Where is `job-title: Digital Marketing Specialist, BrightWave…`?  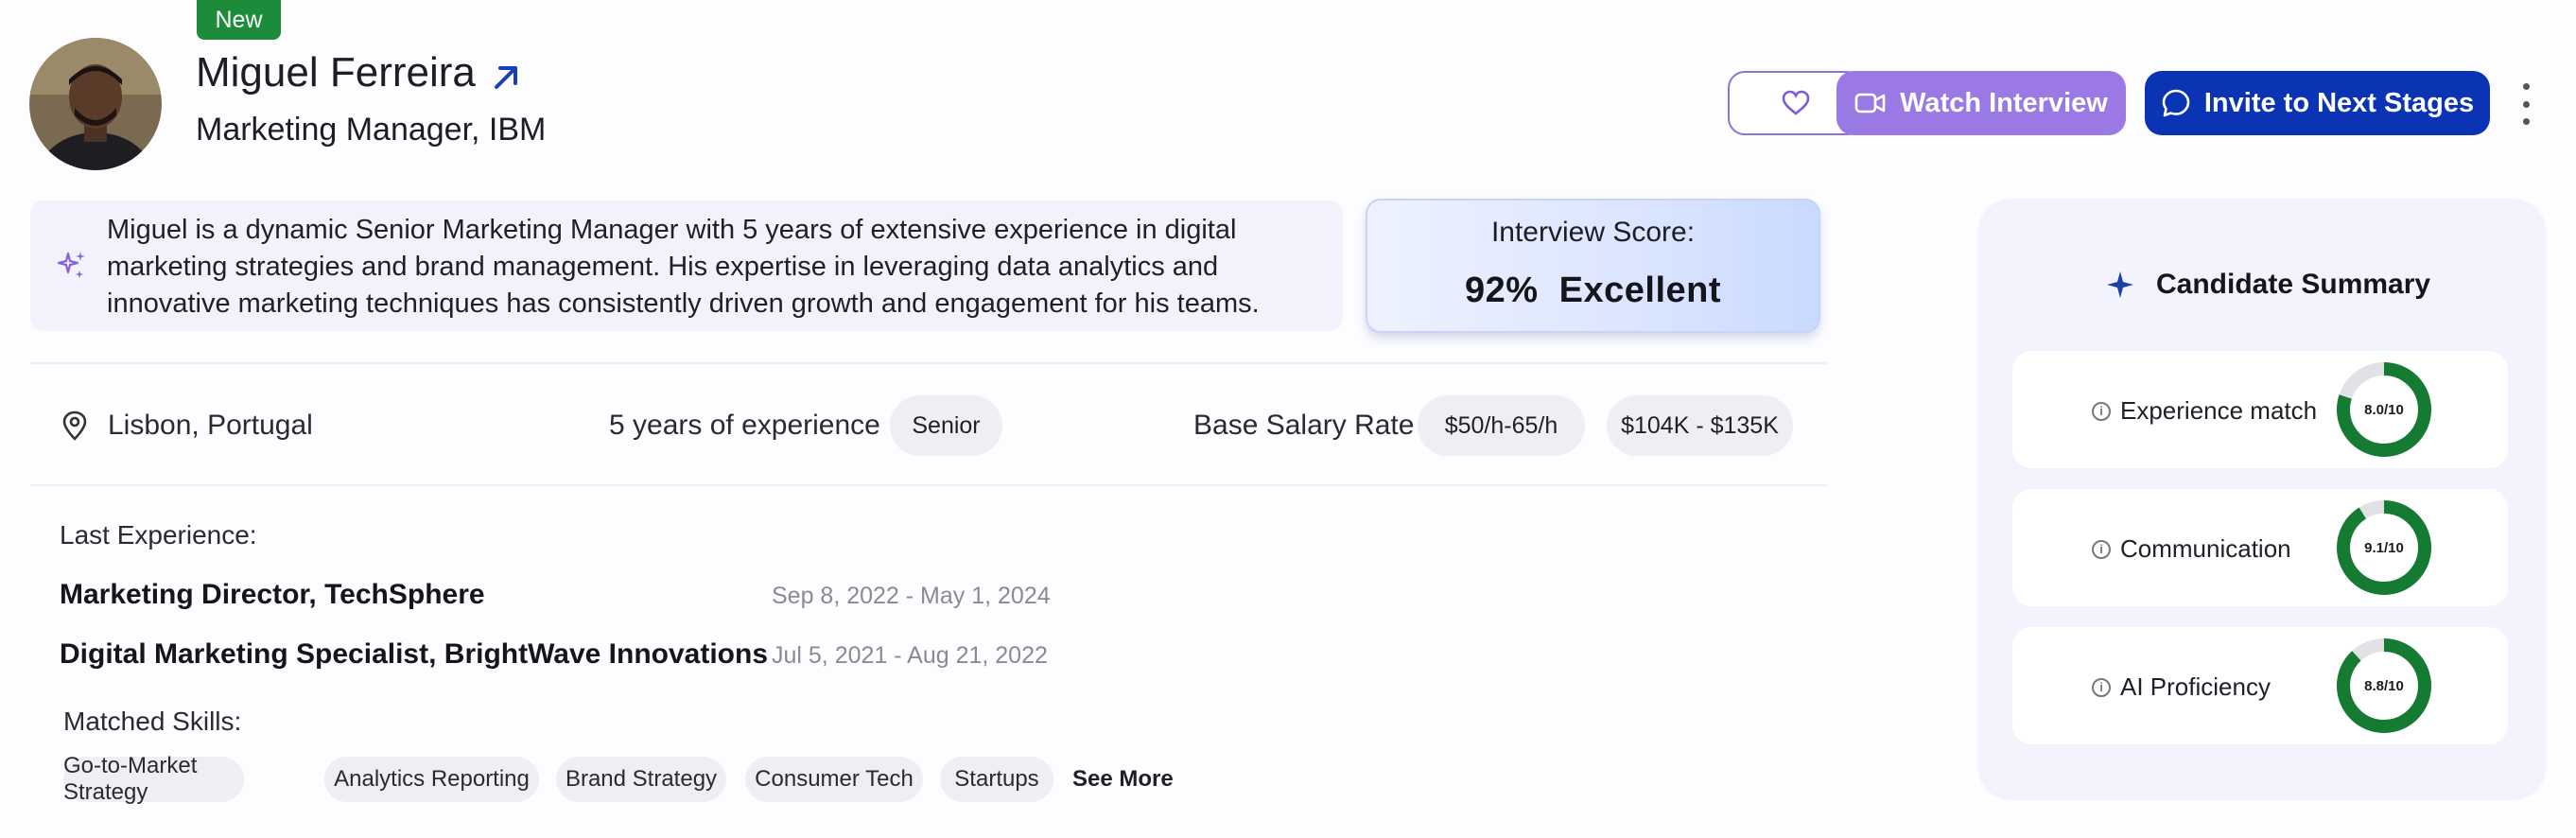 job-title: Digital Marketing Specialist, BrightWave… is located at coordinates (414, 654).